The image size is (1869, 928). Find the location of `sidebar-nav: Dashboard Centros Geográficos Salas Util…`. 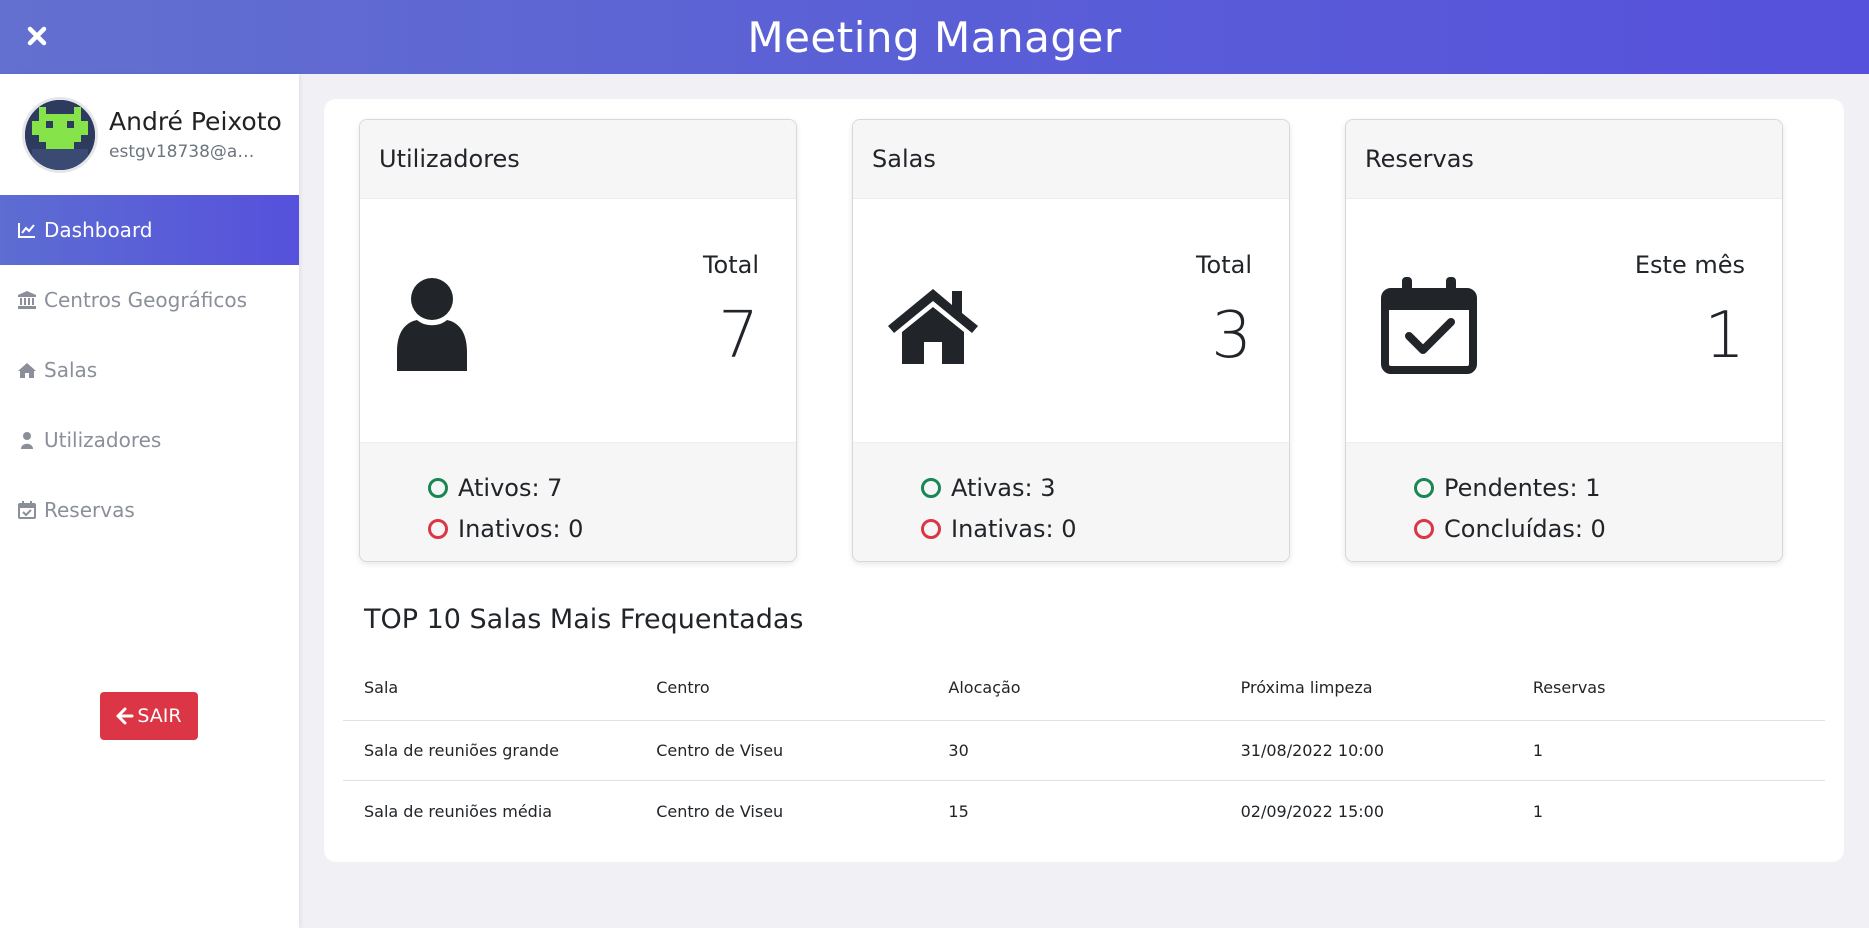

sidebar-nav: Dashboard Centros Geográficos Salas Util… is located at coordinates (149, 370).